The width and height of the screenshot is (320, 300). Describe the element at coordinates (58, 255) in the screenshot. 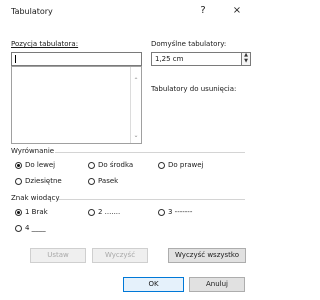

I see `set-button: Ustaw` at that location.